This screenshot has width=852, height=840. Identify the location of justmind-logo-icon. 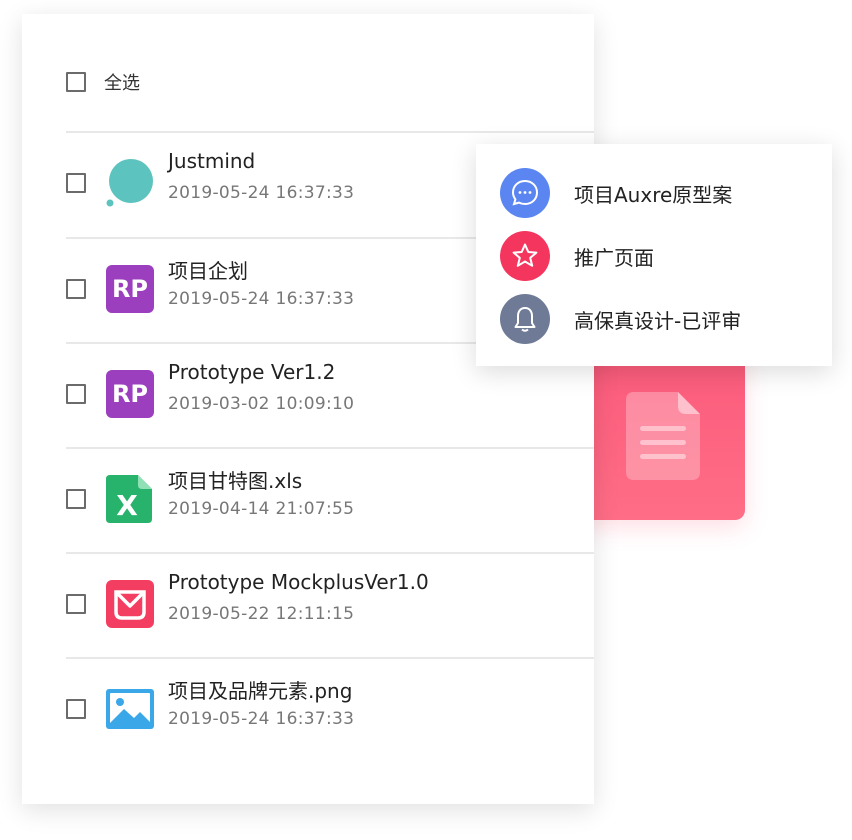
(129, 183).